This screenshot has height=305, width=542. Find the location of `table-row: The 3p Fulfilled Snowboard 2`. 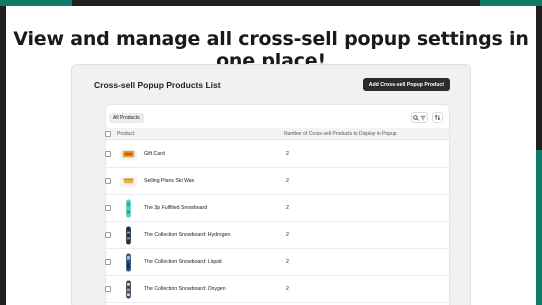

table-row: The 3p Fulfilled Snowboard 2 is located at coordinates (277, 208).